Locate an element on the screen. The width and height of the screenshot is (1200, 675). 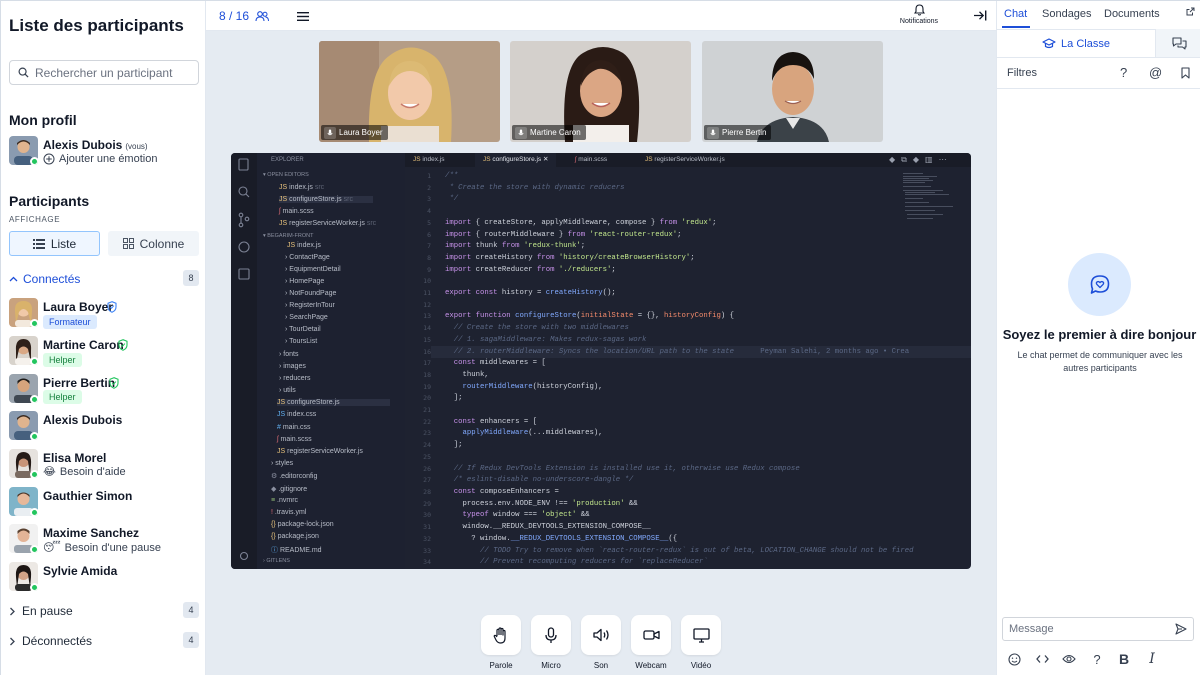
message-input is located at coordinates (1092, 629).